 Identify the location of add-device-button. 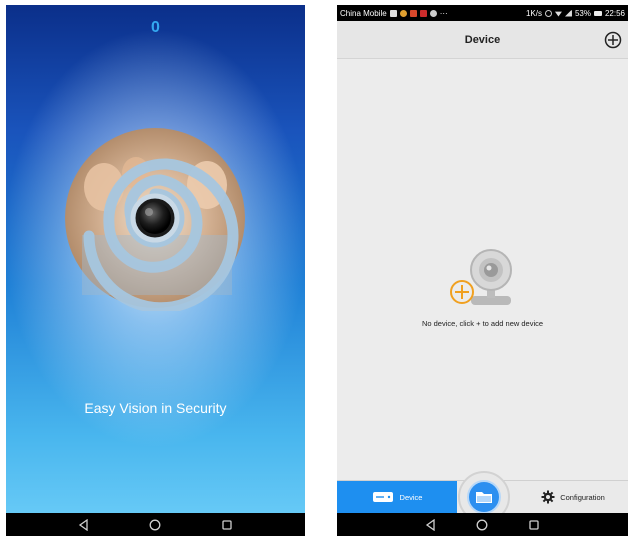
(613, 40).